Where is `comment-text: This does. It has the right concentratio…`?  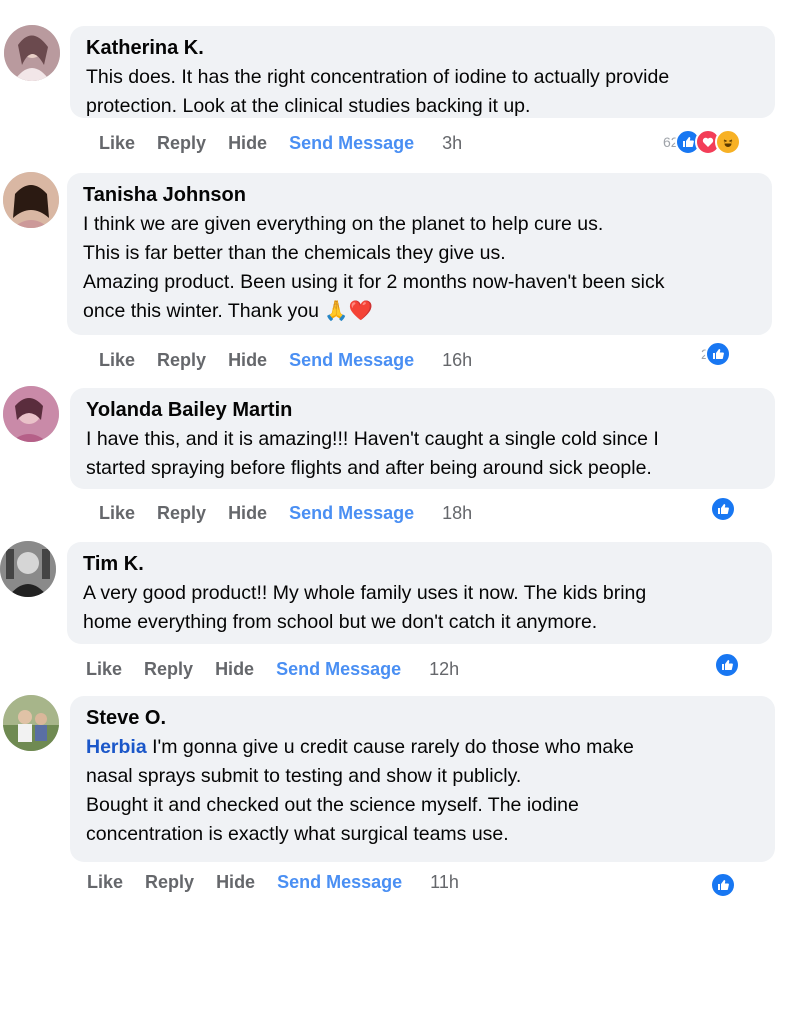 comment-text: This does. It has the right concentratio… is located at coordinates (423, 92).